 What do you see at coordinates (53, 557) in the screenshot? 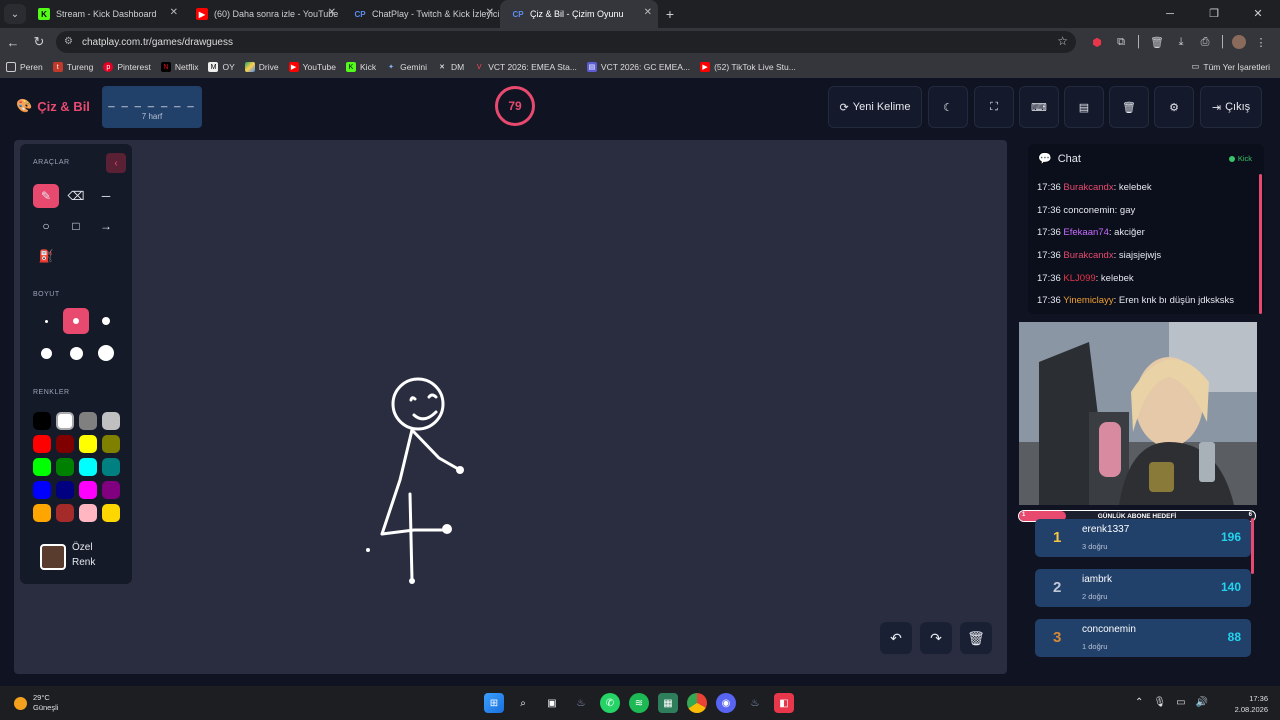
I see `custom-color-swatch` at bounding box center [53, 557].